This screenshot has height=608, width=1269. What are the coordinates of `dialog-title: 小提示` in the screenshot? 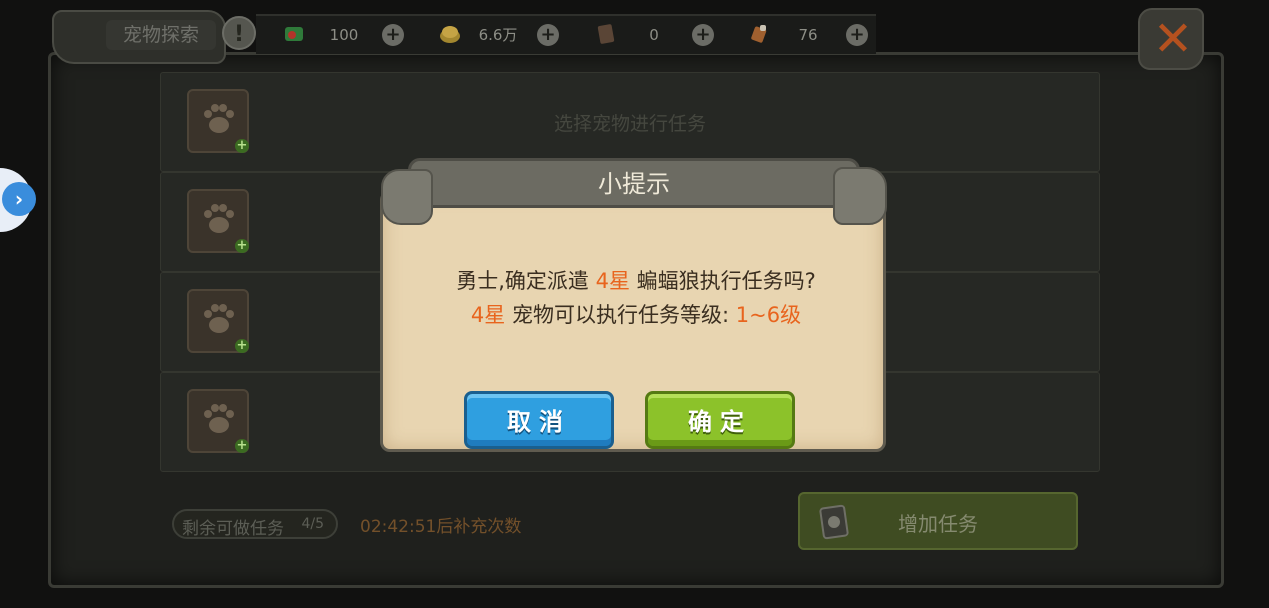 It's located at (634, 184).